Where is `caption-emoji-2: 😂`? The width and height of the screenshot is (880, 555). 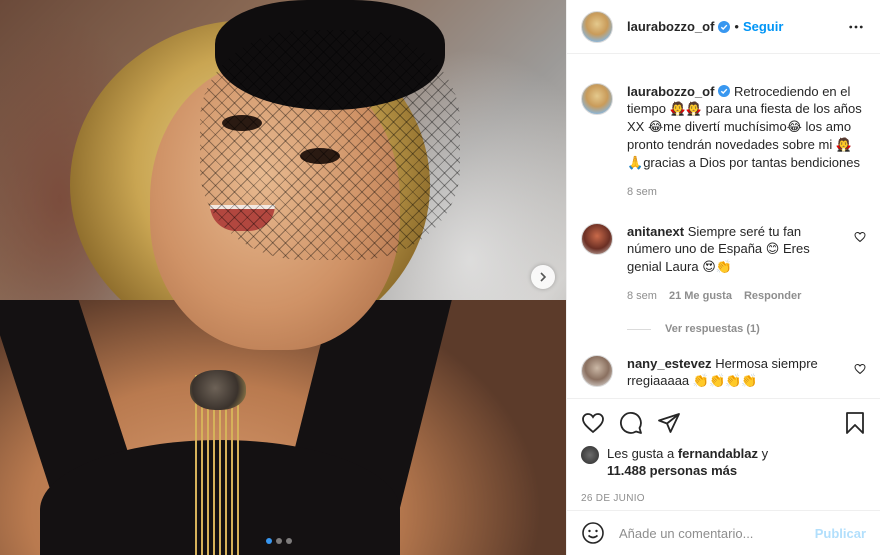
caption-emoji-2: 😂 is located at coordinates (655, 127).